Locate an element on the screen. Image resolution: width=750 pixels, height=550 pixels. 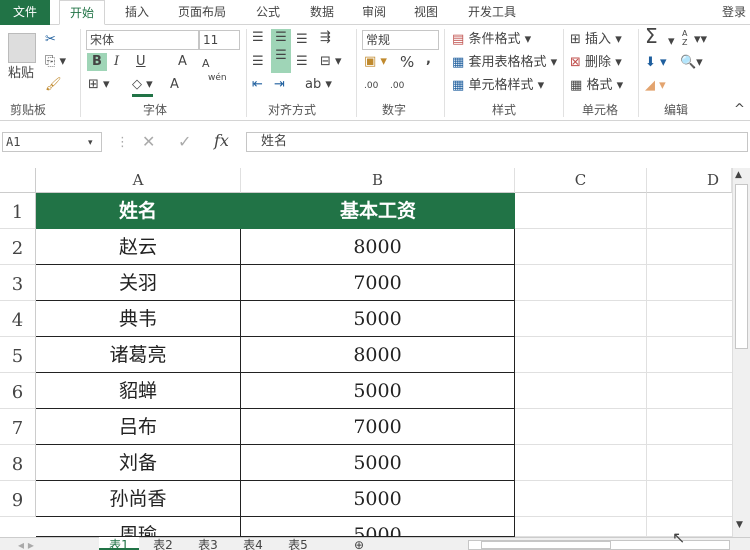
row-header: 6 is located at coordinates (18, 391).